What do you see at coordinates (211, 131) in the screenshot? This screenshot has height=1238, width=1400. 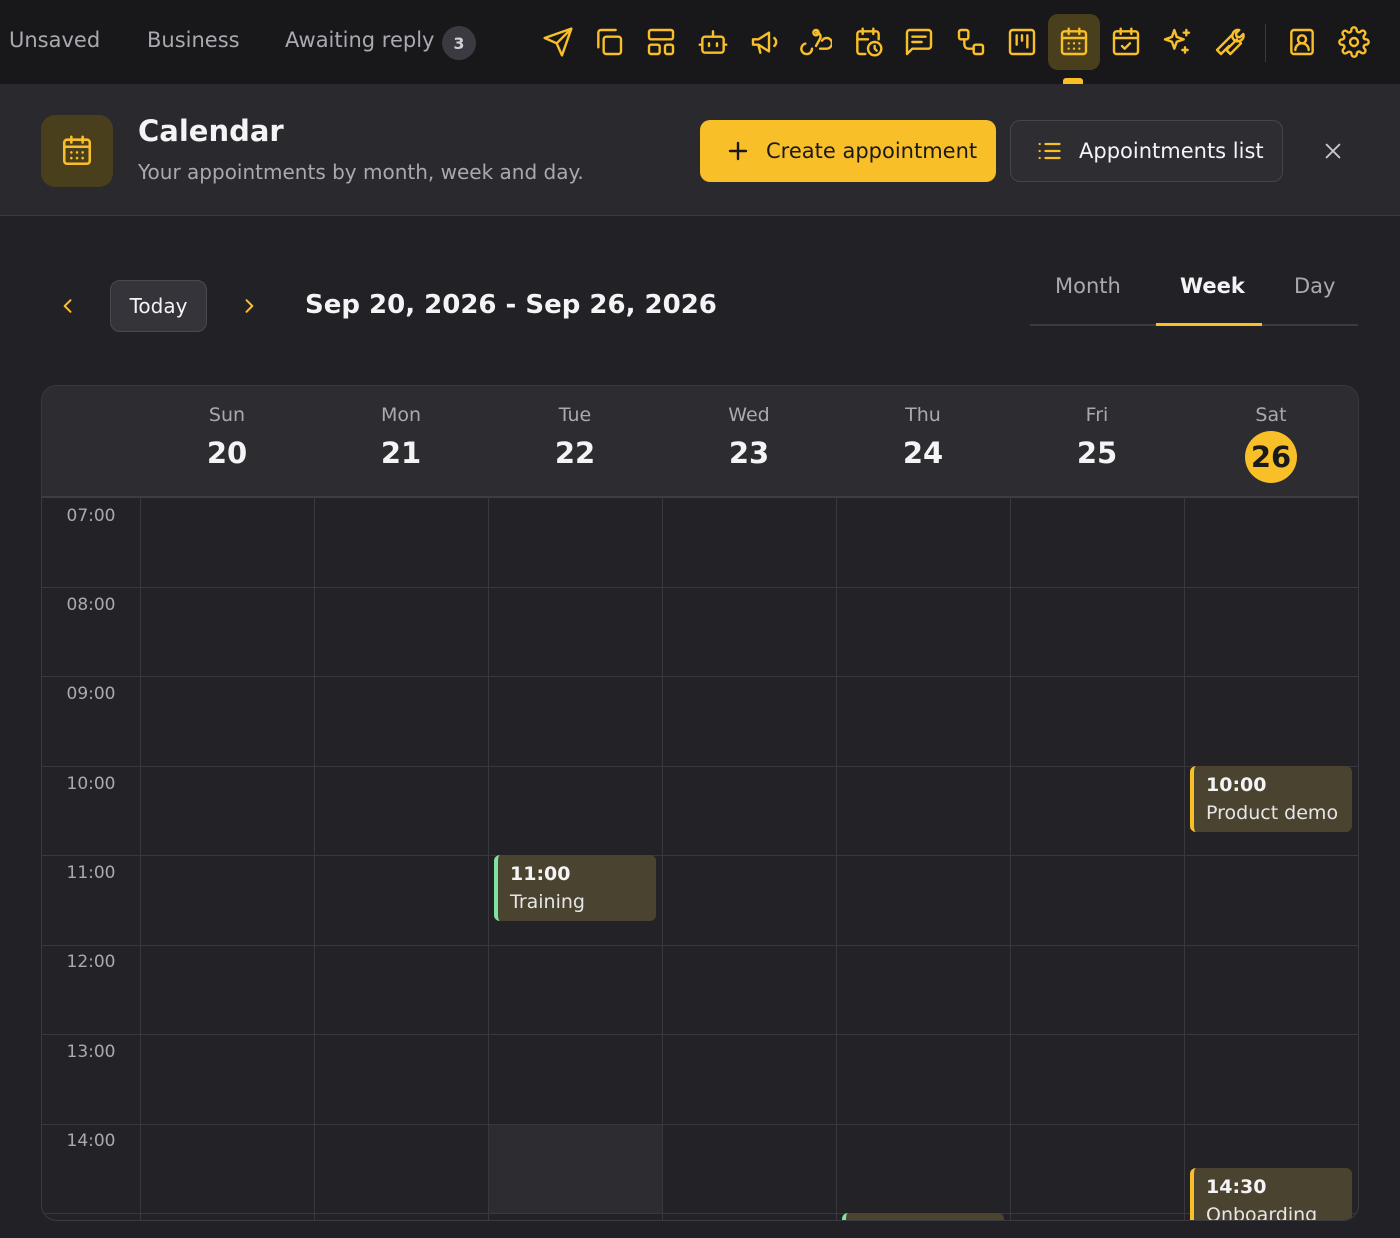 I see `page-title: Calendar` at bounding box center [211, 131].